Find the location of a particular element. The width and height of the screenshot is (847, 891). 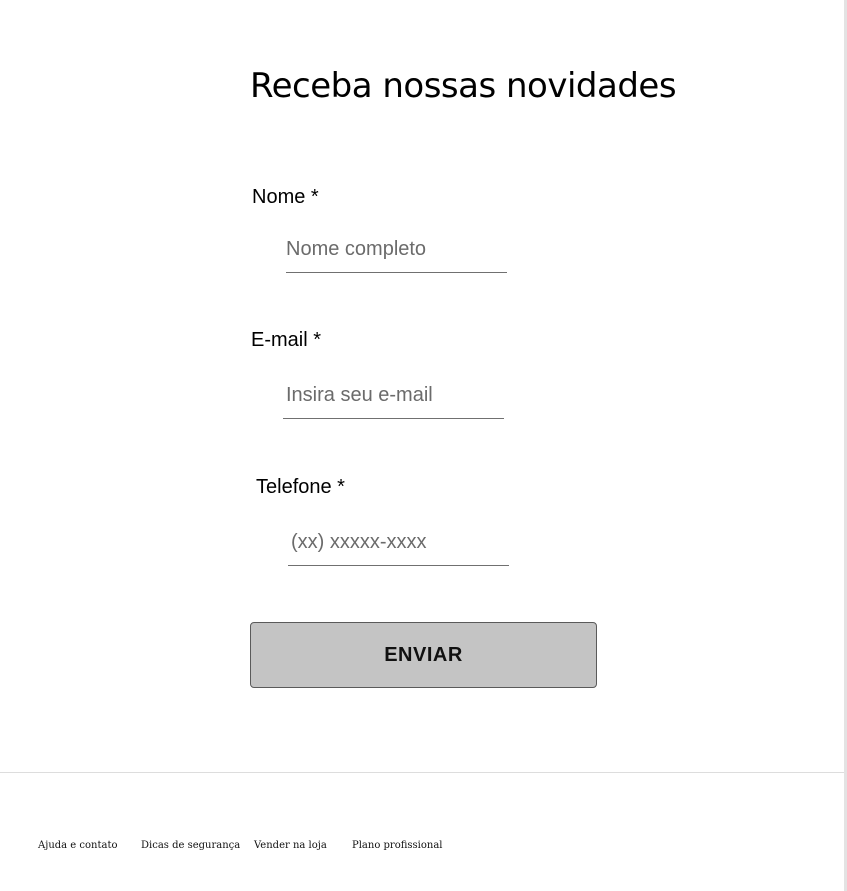

phone-field-label: Telefone * is located at coordinates (300, 487).